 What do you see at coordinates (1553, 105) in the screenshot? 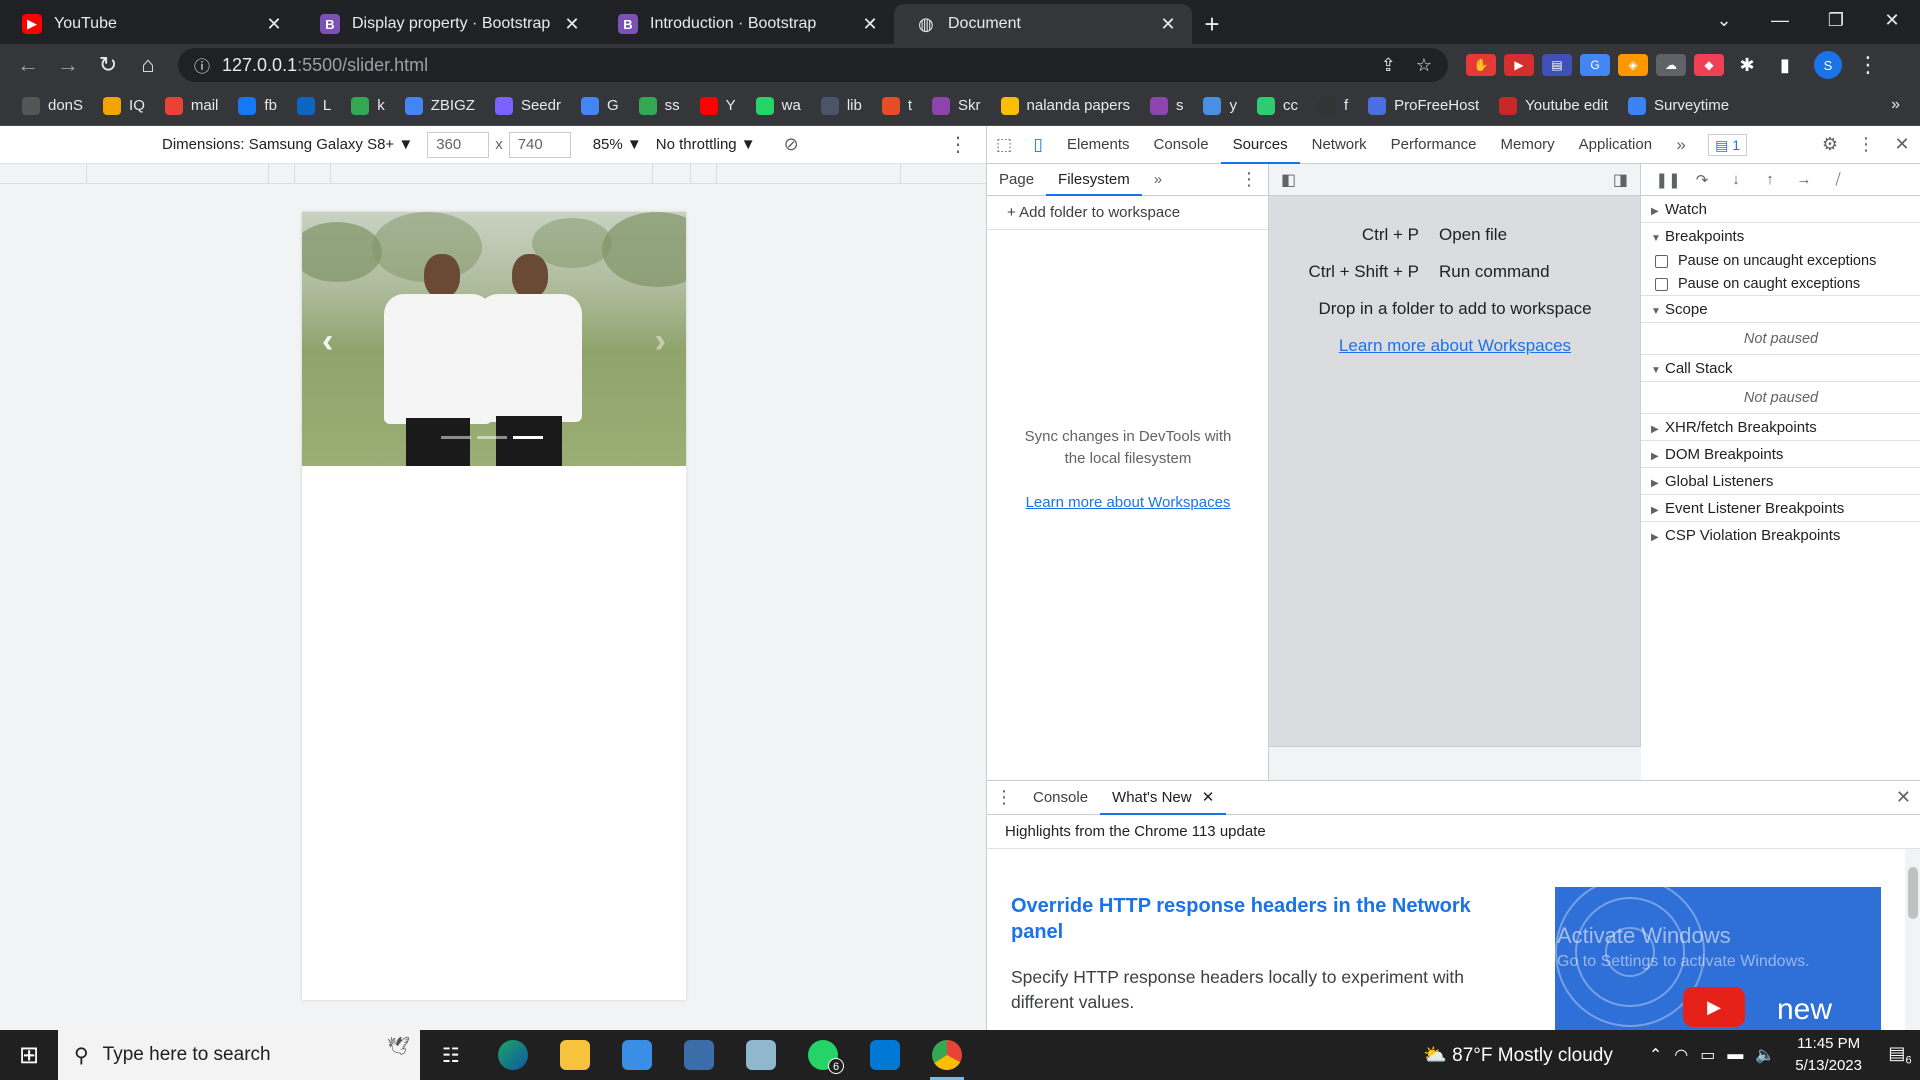
I see `bookmark-item: Youtube edit` at bounding box center [1553, 105].